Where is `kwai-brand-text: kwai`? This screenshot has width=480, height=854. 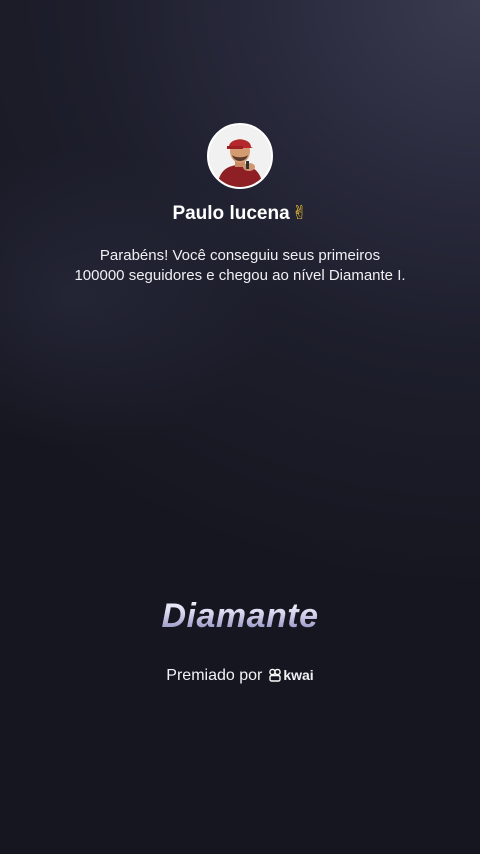
kwai-brand-text: kwai is located at coordinates (298, 675).